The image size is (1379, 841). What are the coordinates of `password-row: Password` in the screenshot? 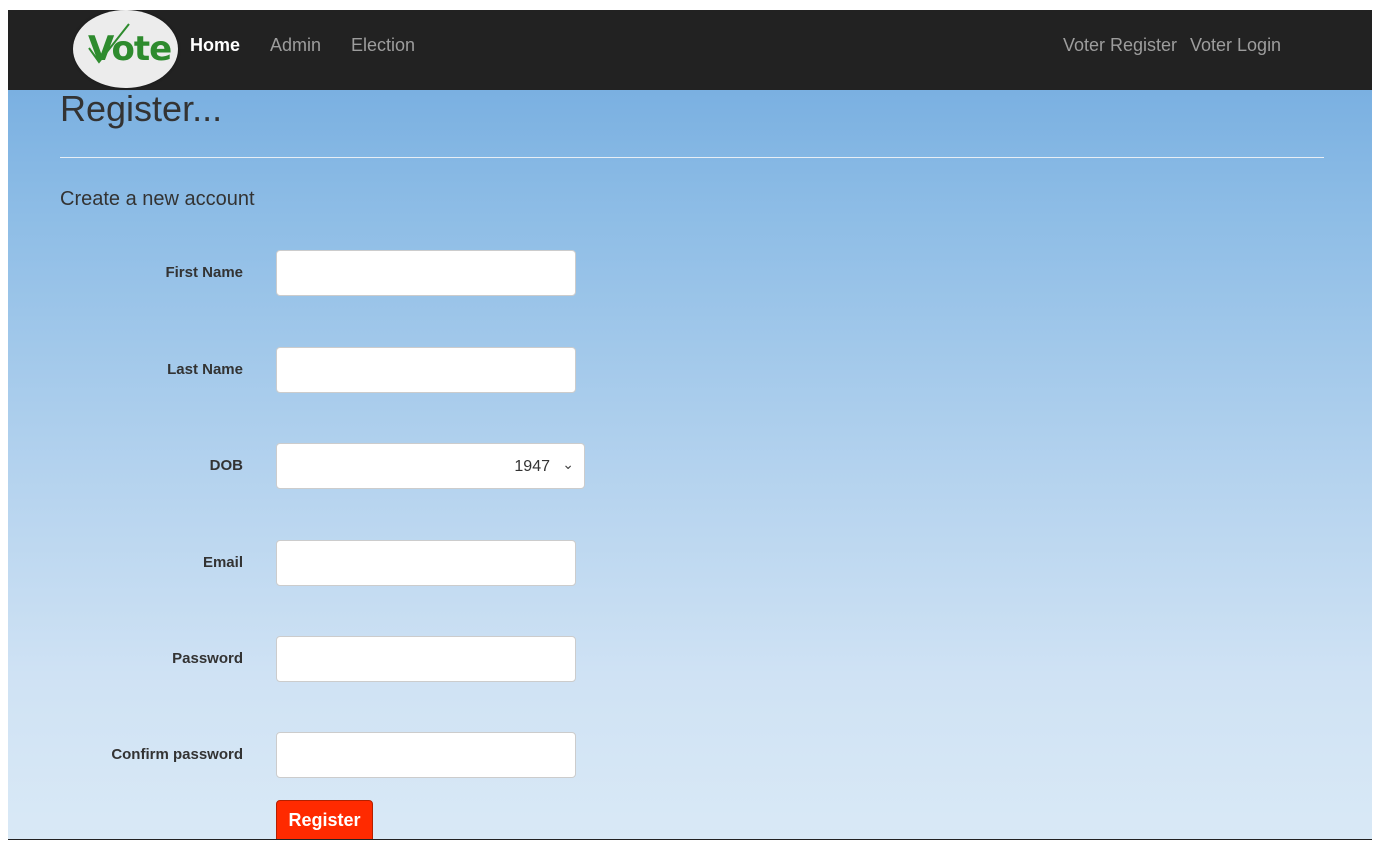 It's located at (358, 660).